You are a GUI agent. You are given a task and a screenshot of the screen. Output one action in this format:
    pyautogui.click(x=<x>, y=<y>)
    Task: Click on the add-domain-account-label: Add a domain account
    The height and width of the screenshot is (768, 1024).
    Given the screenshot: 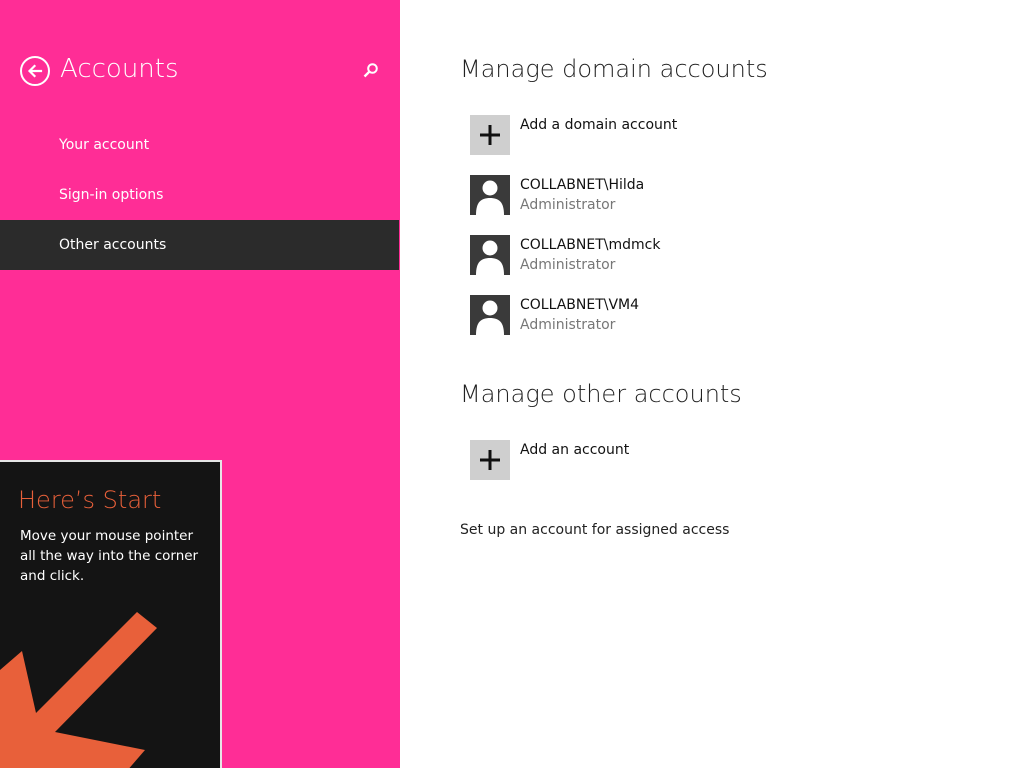 What is the action you would take?
    pyautogui.click(x=598, y=125)
    